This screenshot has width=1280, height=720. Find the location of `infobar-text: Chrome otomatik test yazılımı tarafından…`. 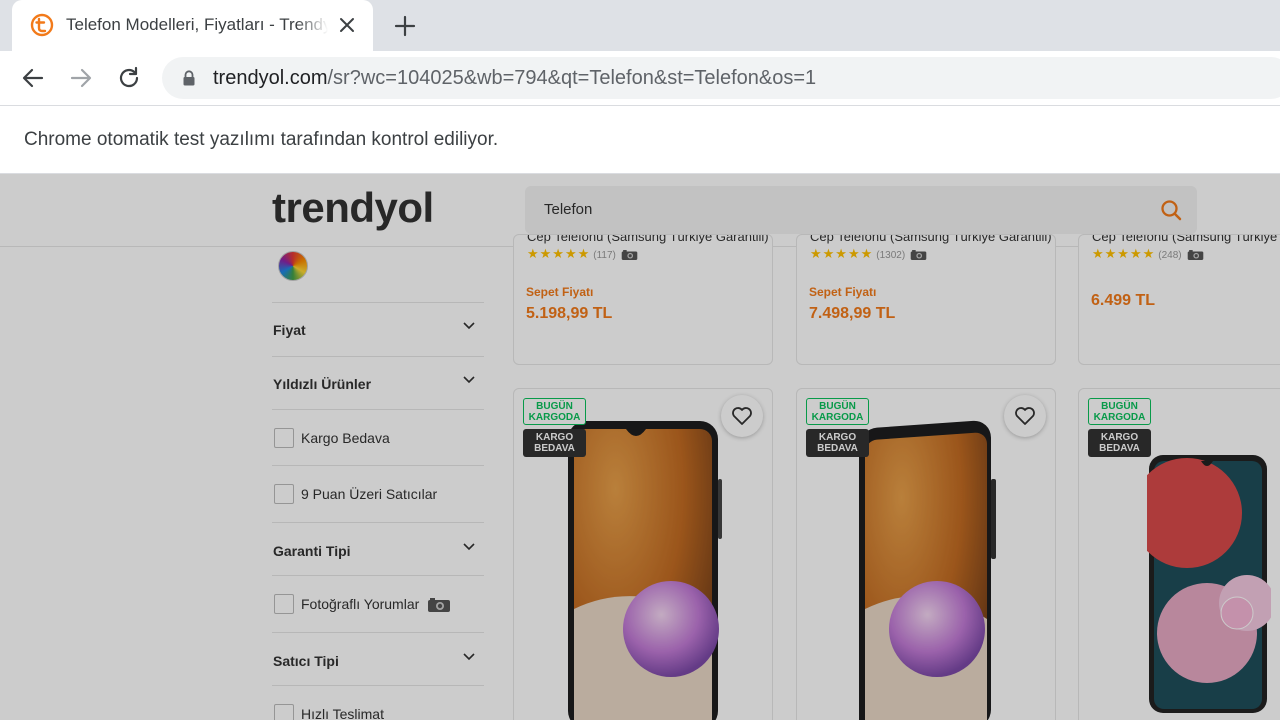

infobar-text: Chrome otomatik test yazılımı tarafından… is located at coordinates (261, 139).